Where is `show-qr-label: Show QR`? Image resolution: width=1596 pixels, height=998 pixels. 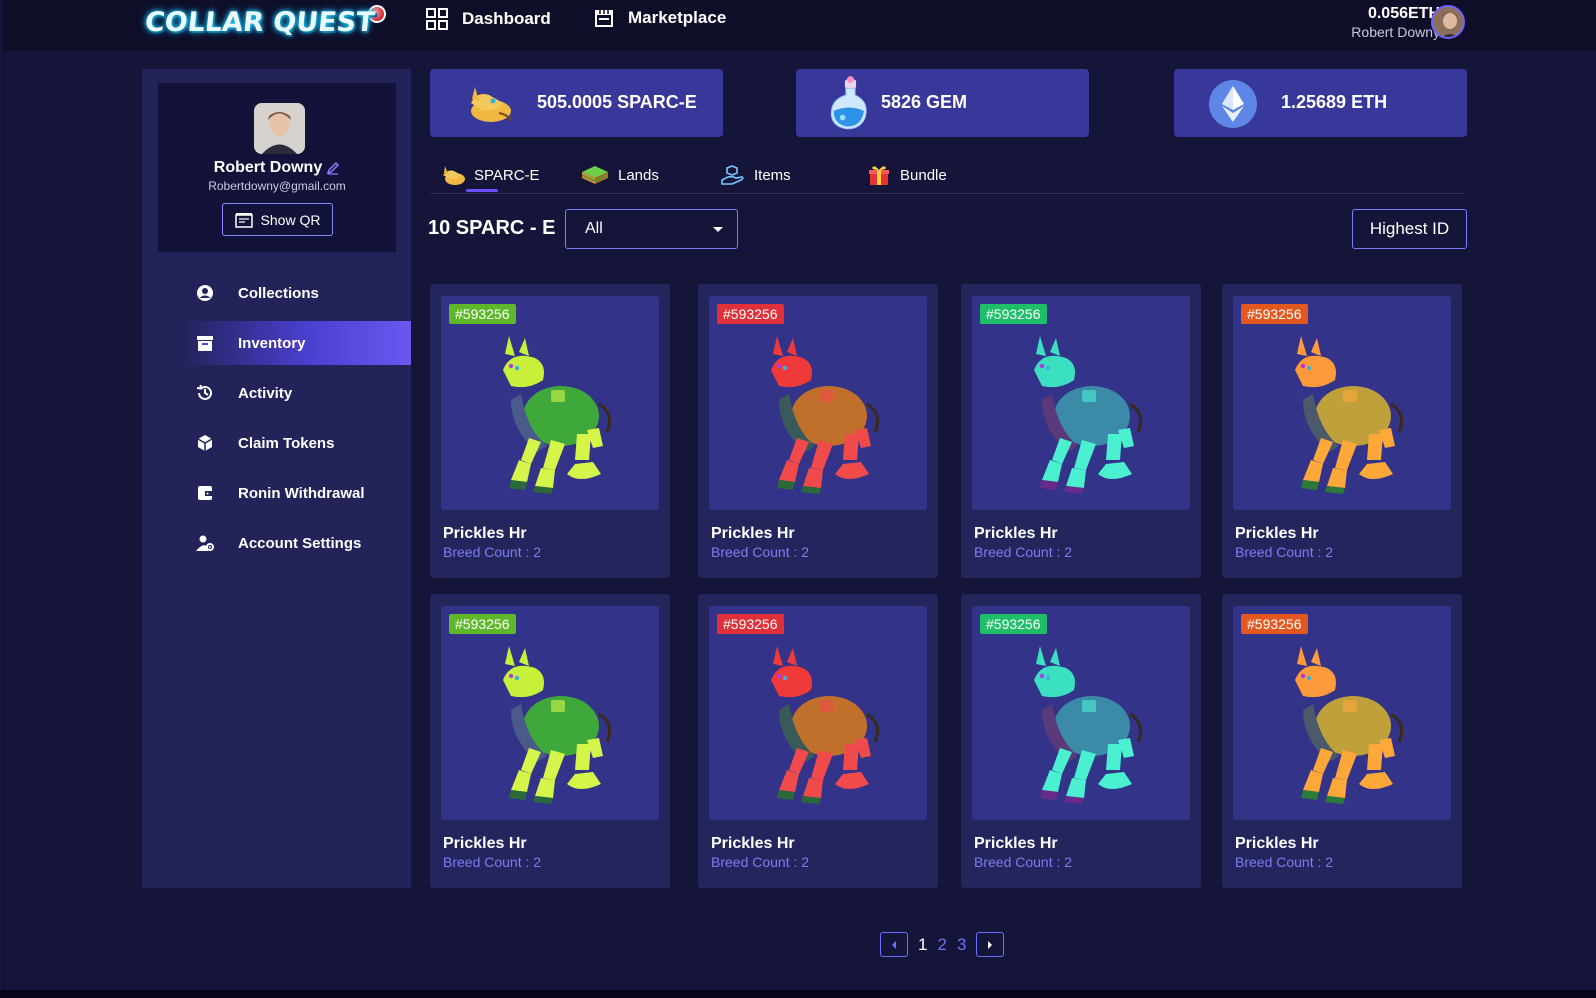 show-qr-label: Show QR is located at coordinates (290, 219).